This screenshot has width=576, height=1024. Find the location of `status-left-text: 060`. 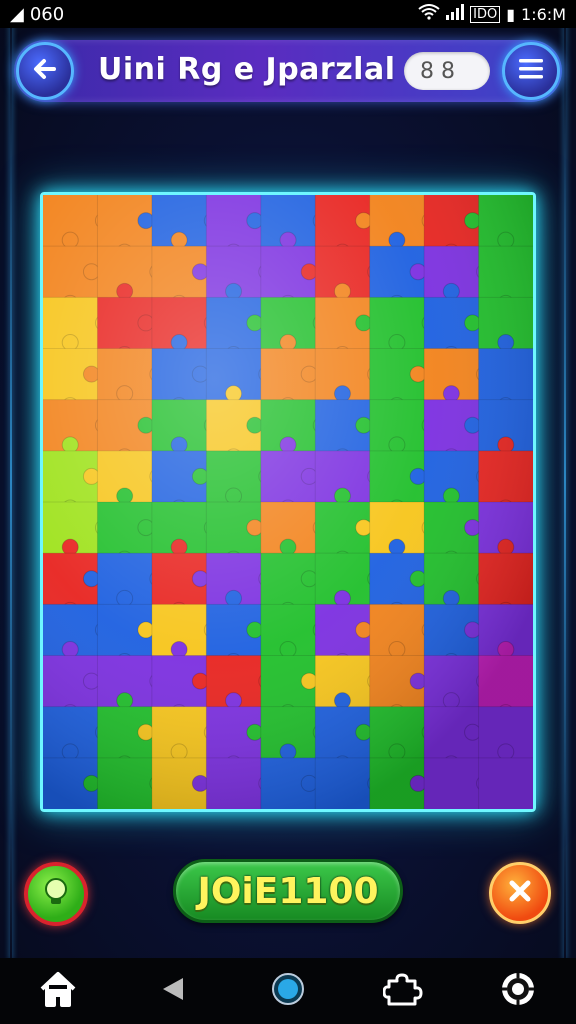

status-left-text: 060 is located at coordinates (47, 14).